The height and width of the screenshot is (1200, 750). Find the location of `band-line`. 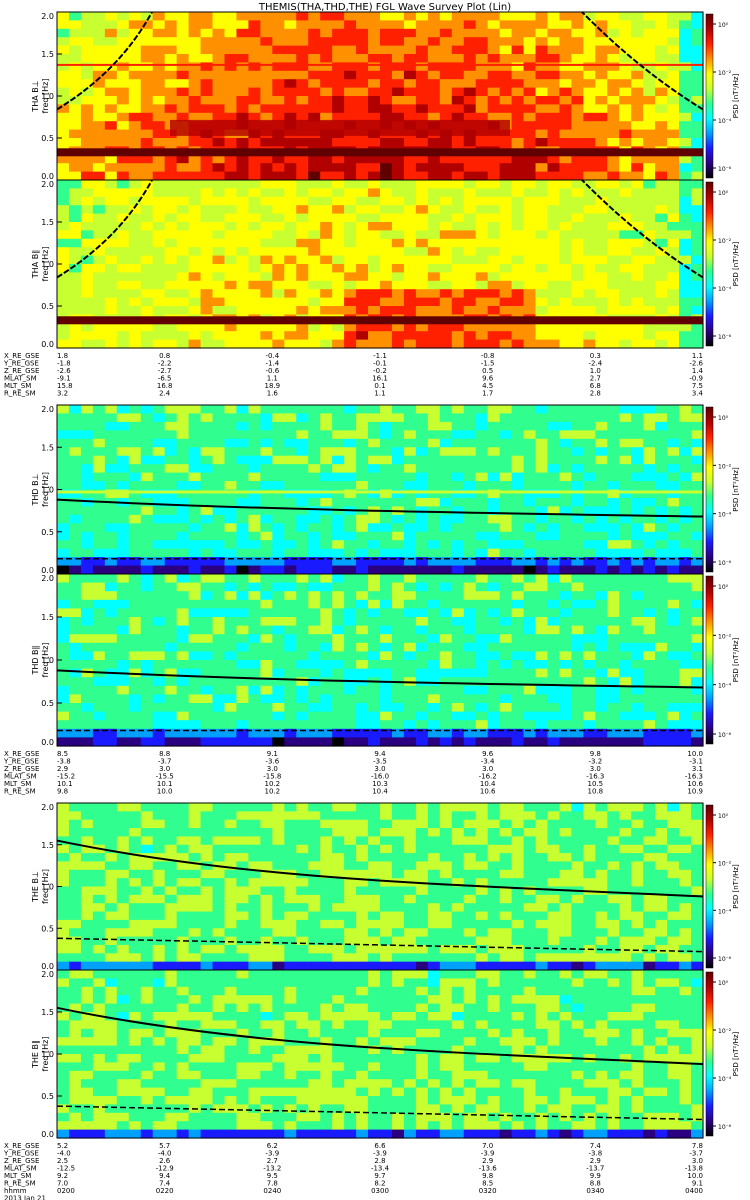

band-line is located at coordinates (380, 320).